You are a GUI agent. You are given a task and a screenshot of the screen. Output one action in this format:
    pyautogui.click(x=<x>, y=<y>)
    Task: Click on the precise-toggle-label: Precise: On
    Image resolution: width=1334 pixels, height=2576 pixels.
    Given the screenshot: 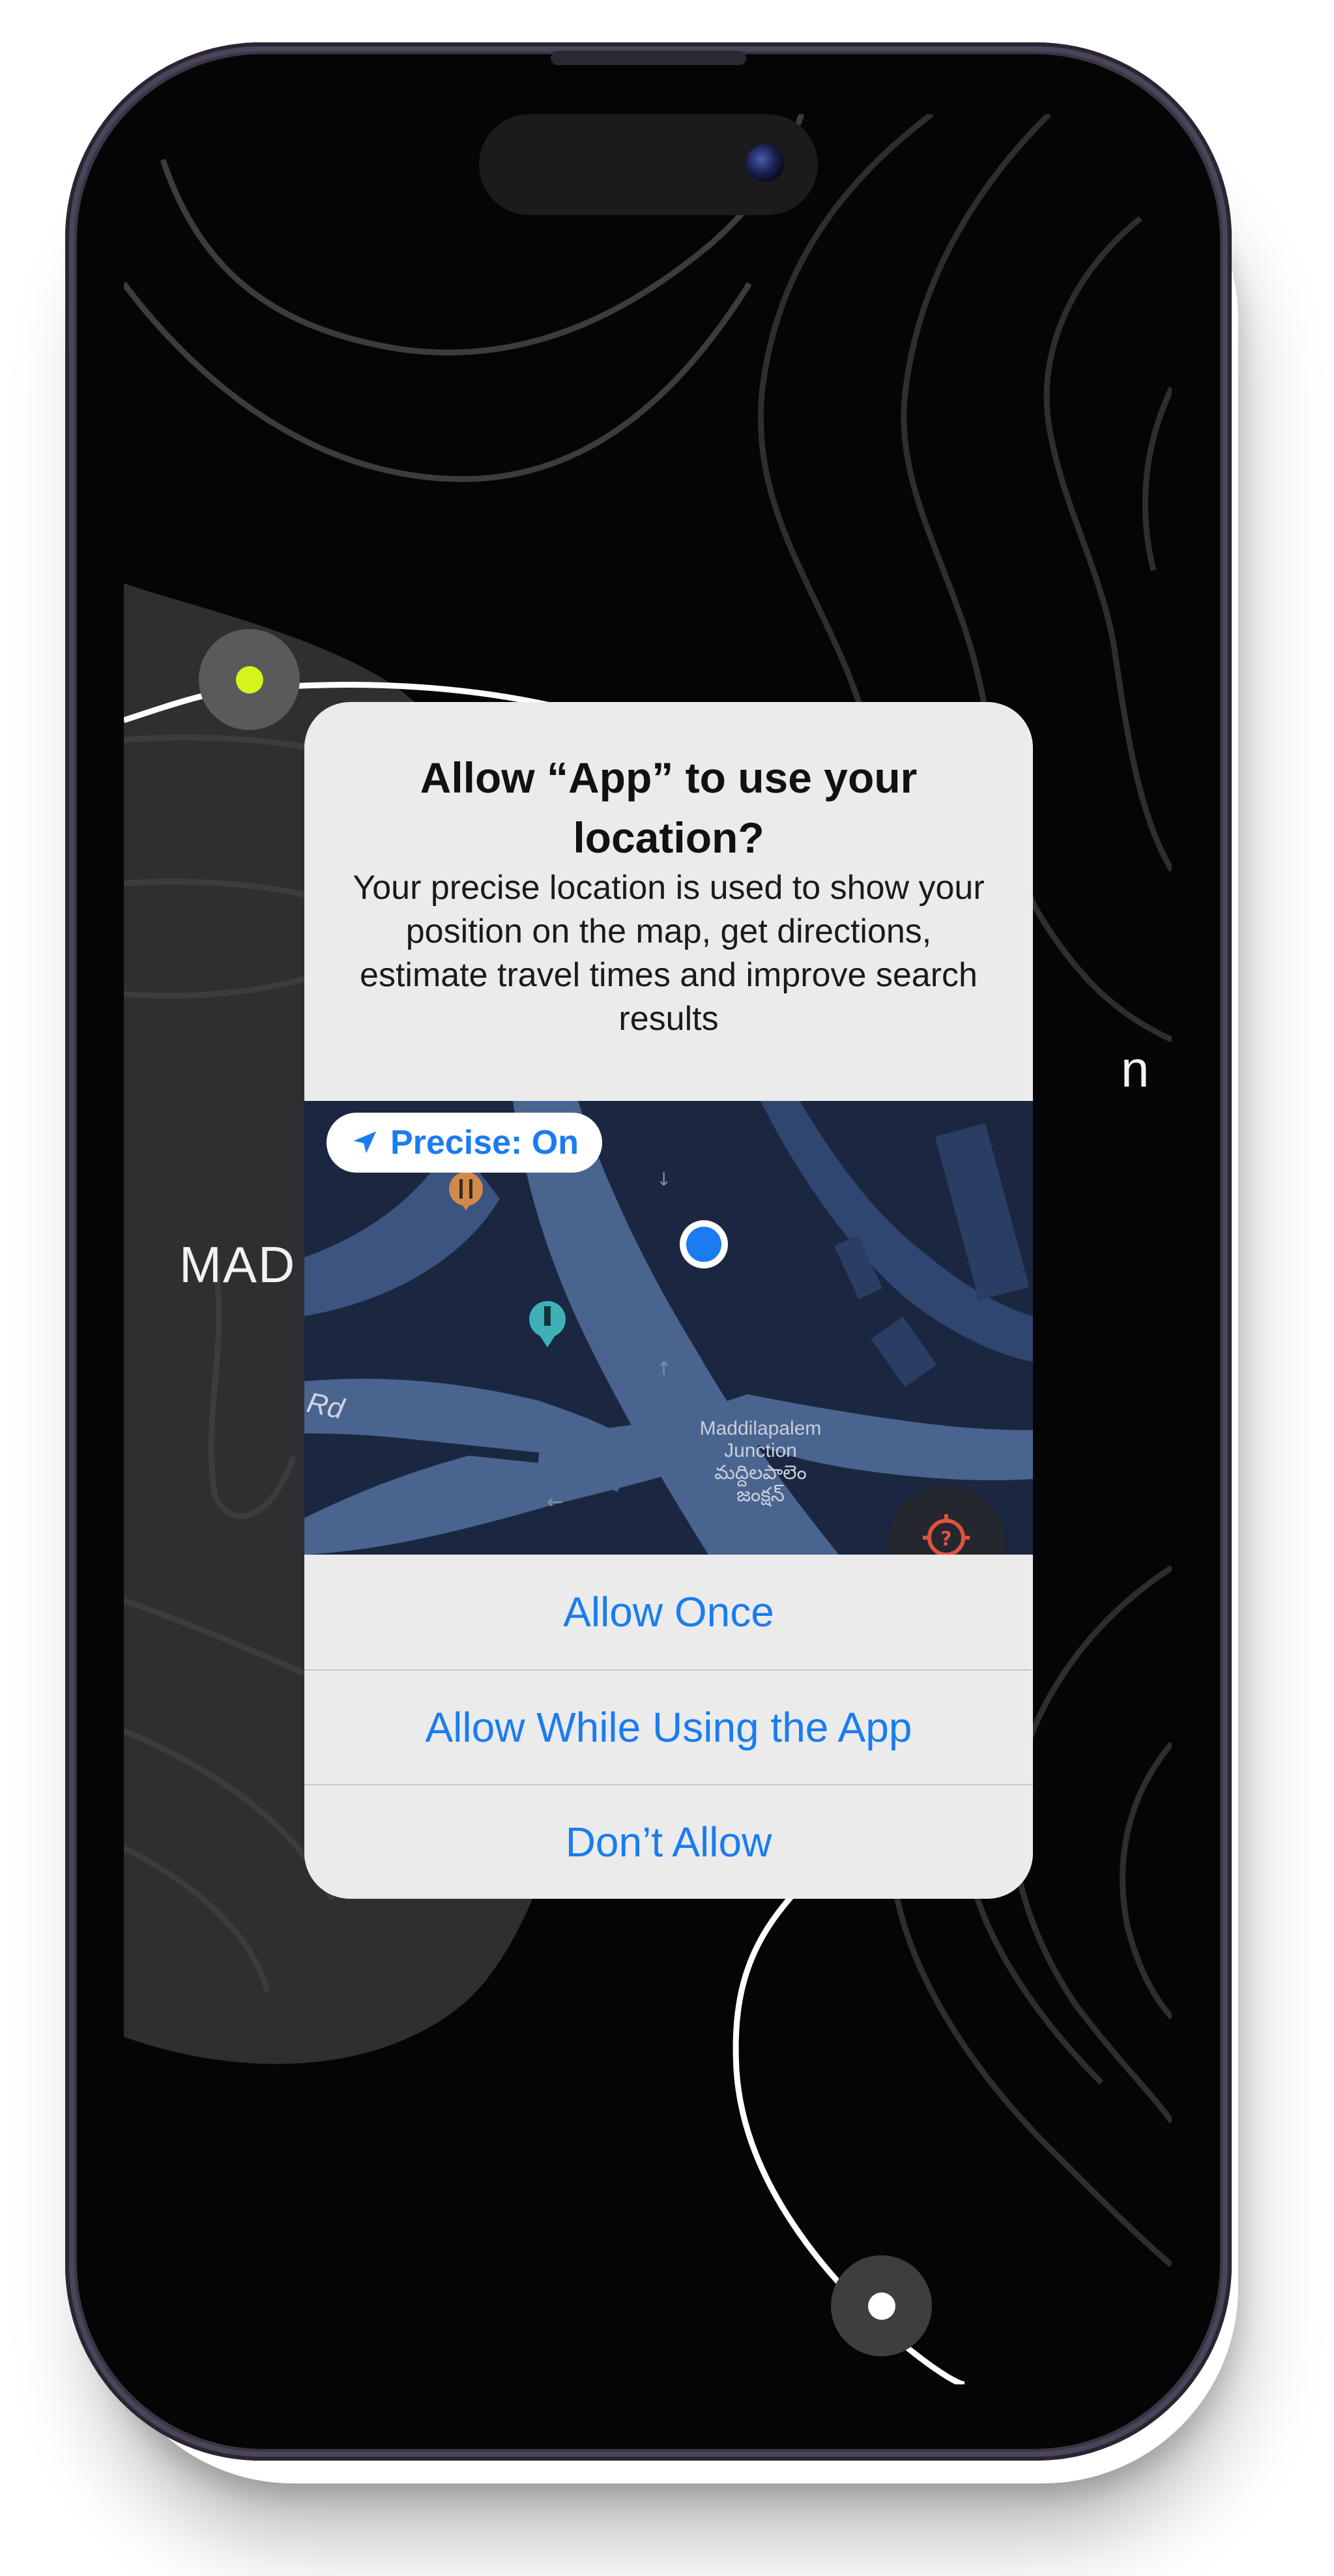 What is the action you would take?
    pyautogui.click(x=485, y=1143)
    